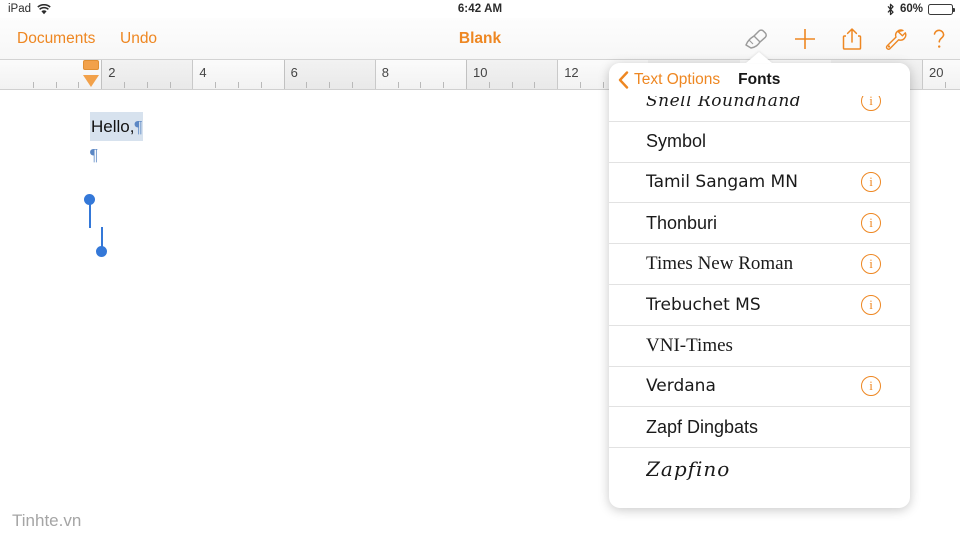 This screenshot has height=538, width=960. Describe the element at coordinates (720, 264) in the screenshot. I see `font-name-label: Times New Roman` at that location.